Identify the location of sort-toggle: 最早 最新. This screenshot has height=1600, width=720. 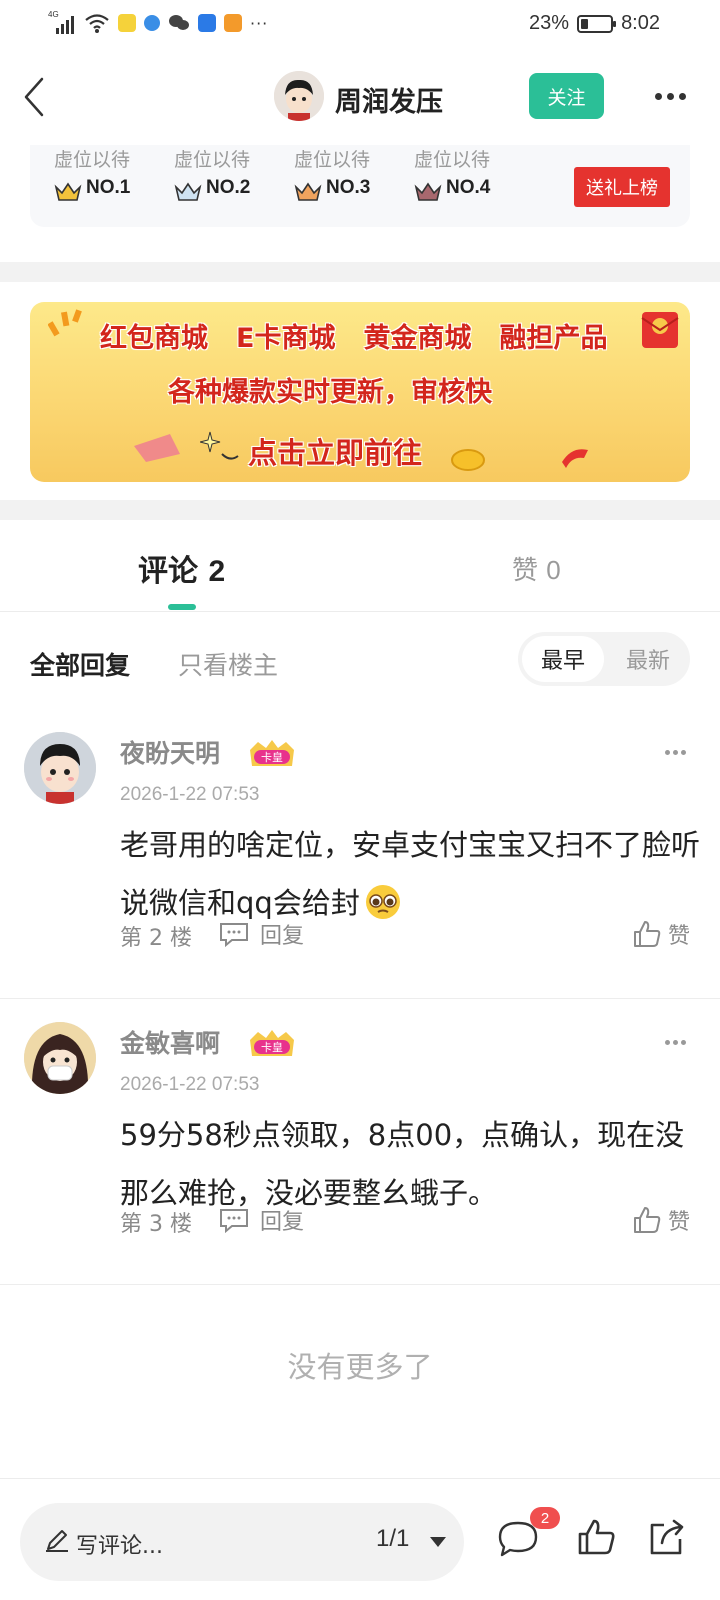
(604, 659).